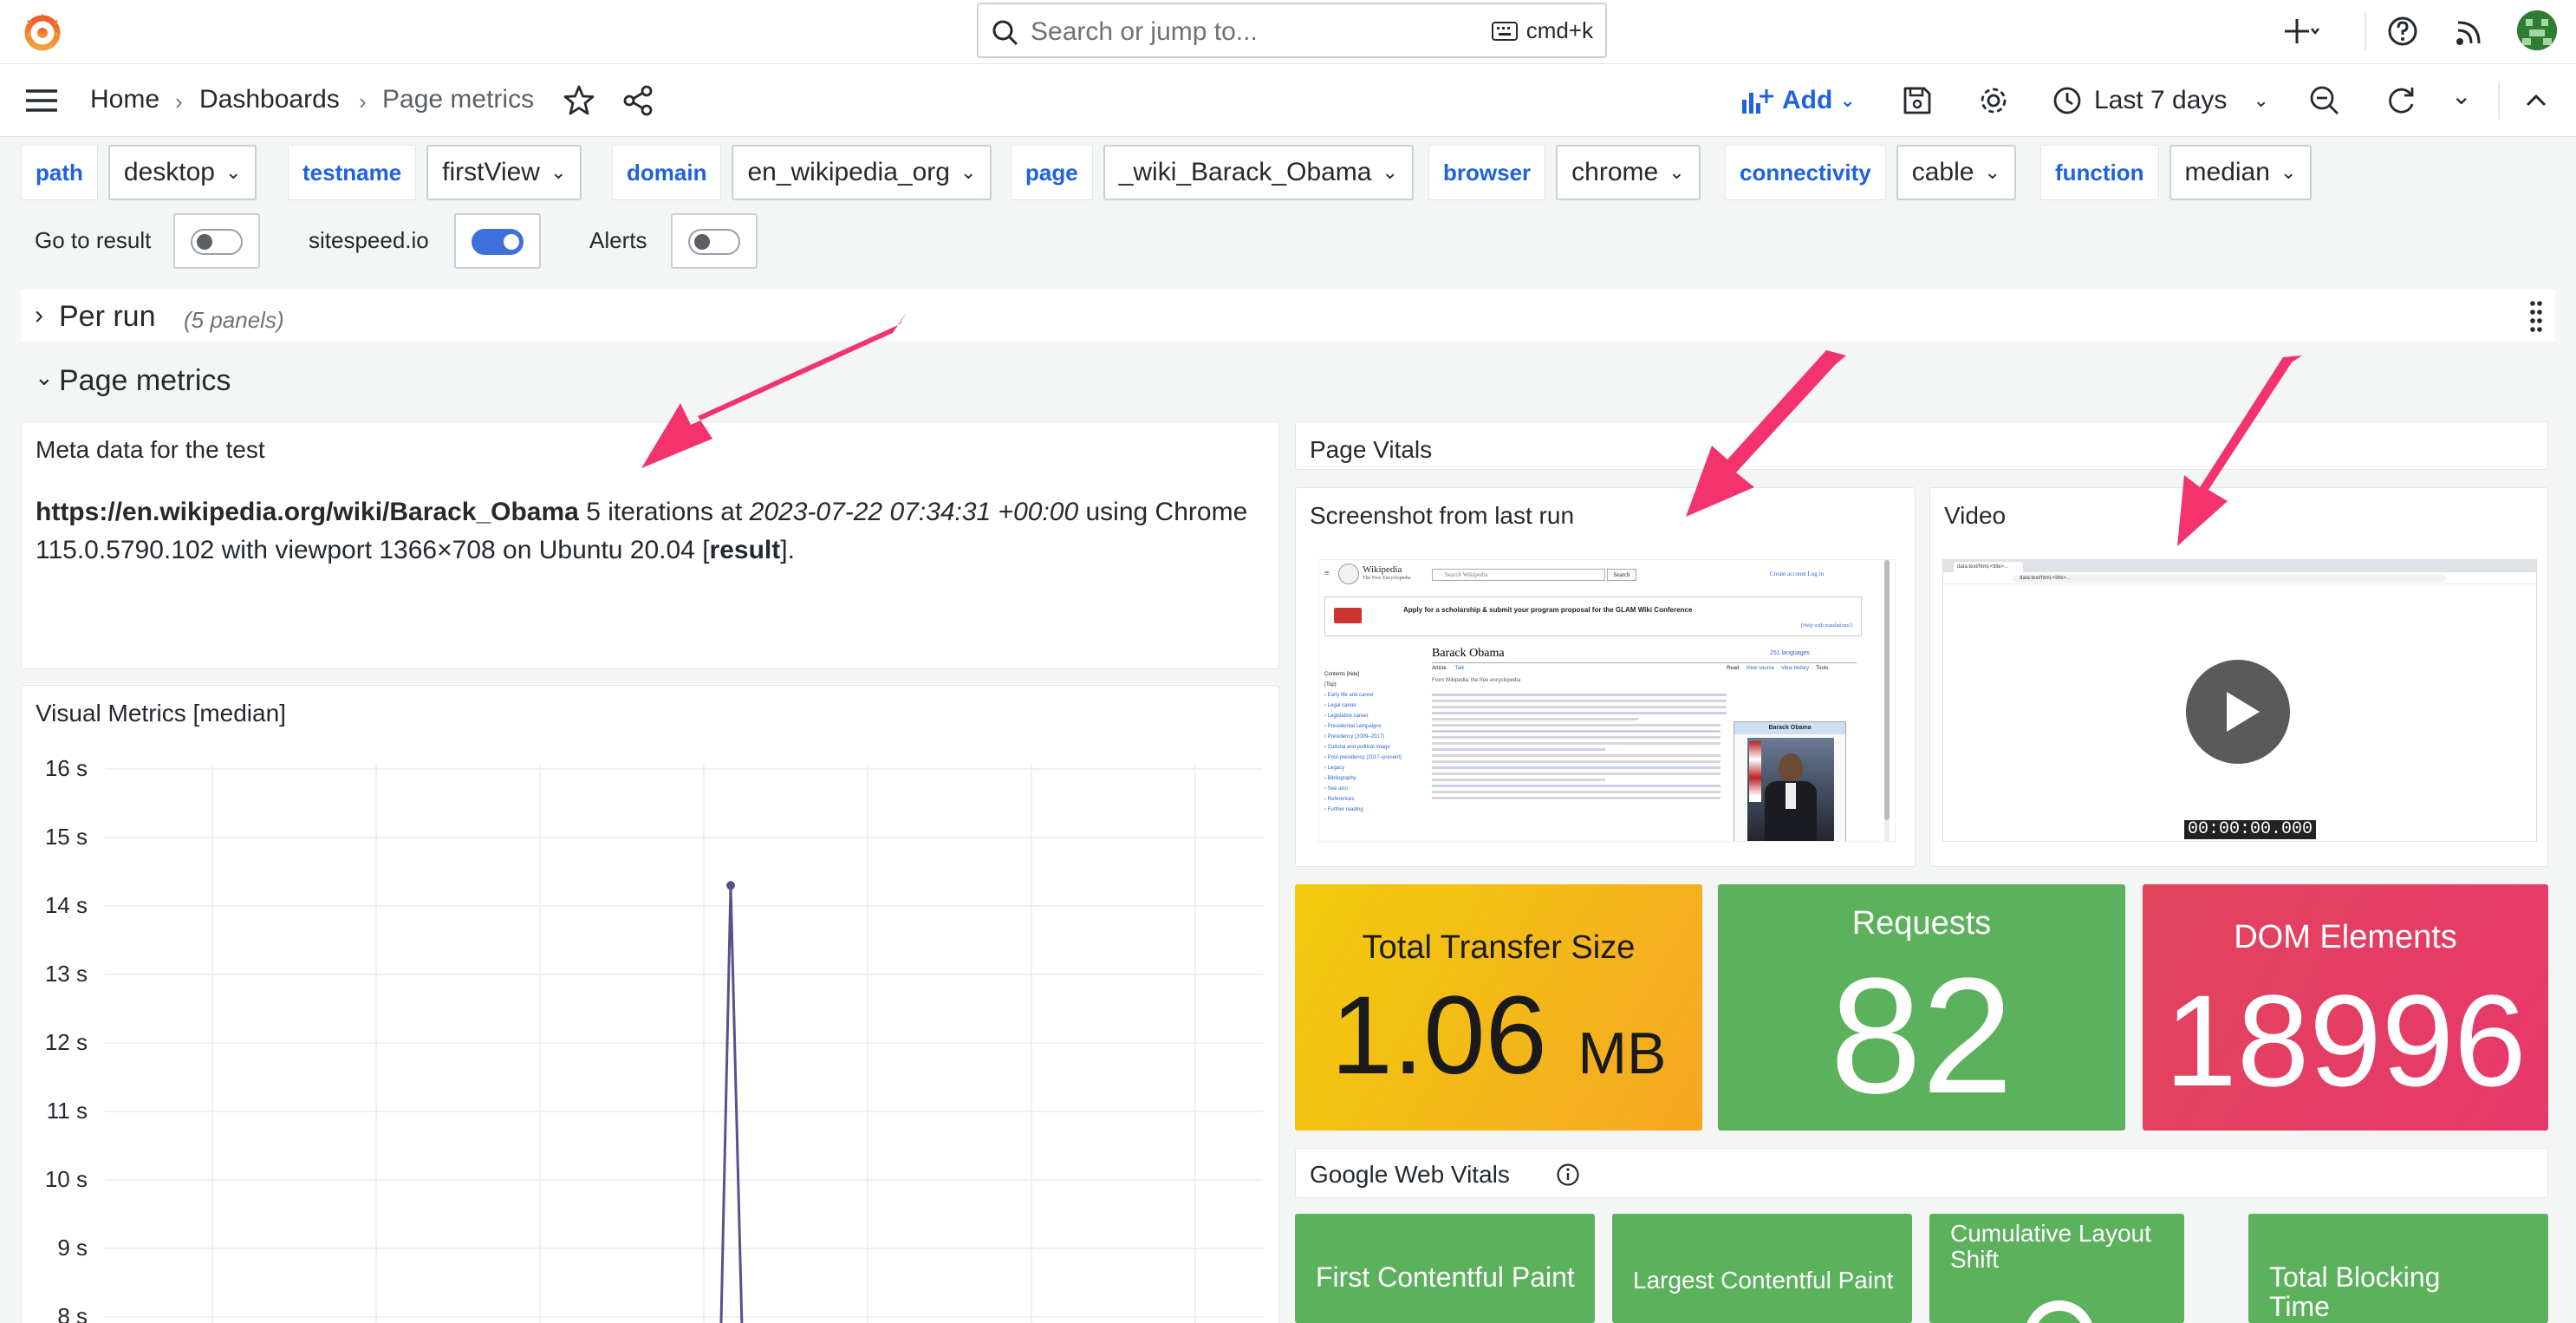 This screenshot has height=1323, width=2576. What do you see at coordinates (504, 172) in the screenshot?
I see `variable-select-testname: firstView ⌄` at bounding box center [504, 172].